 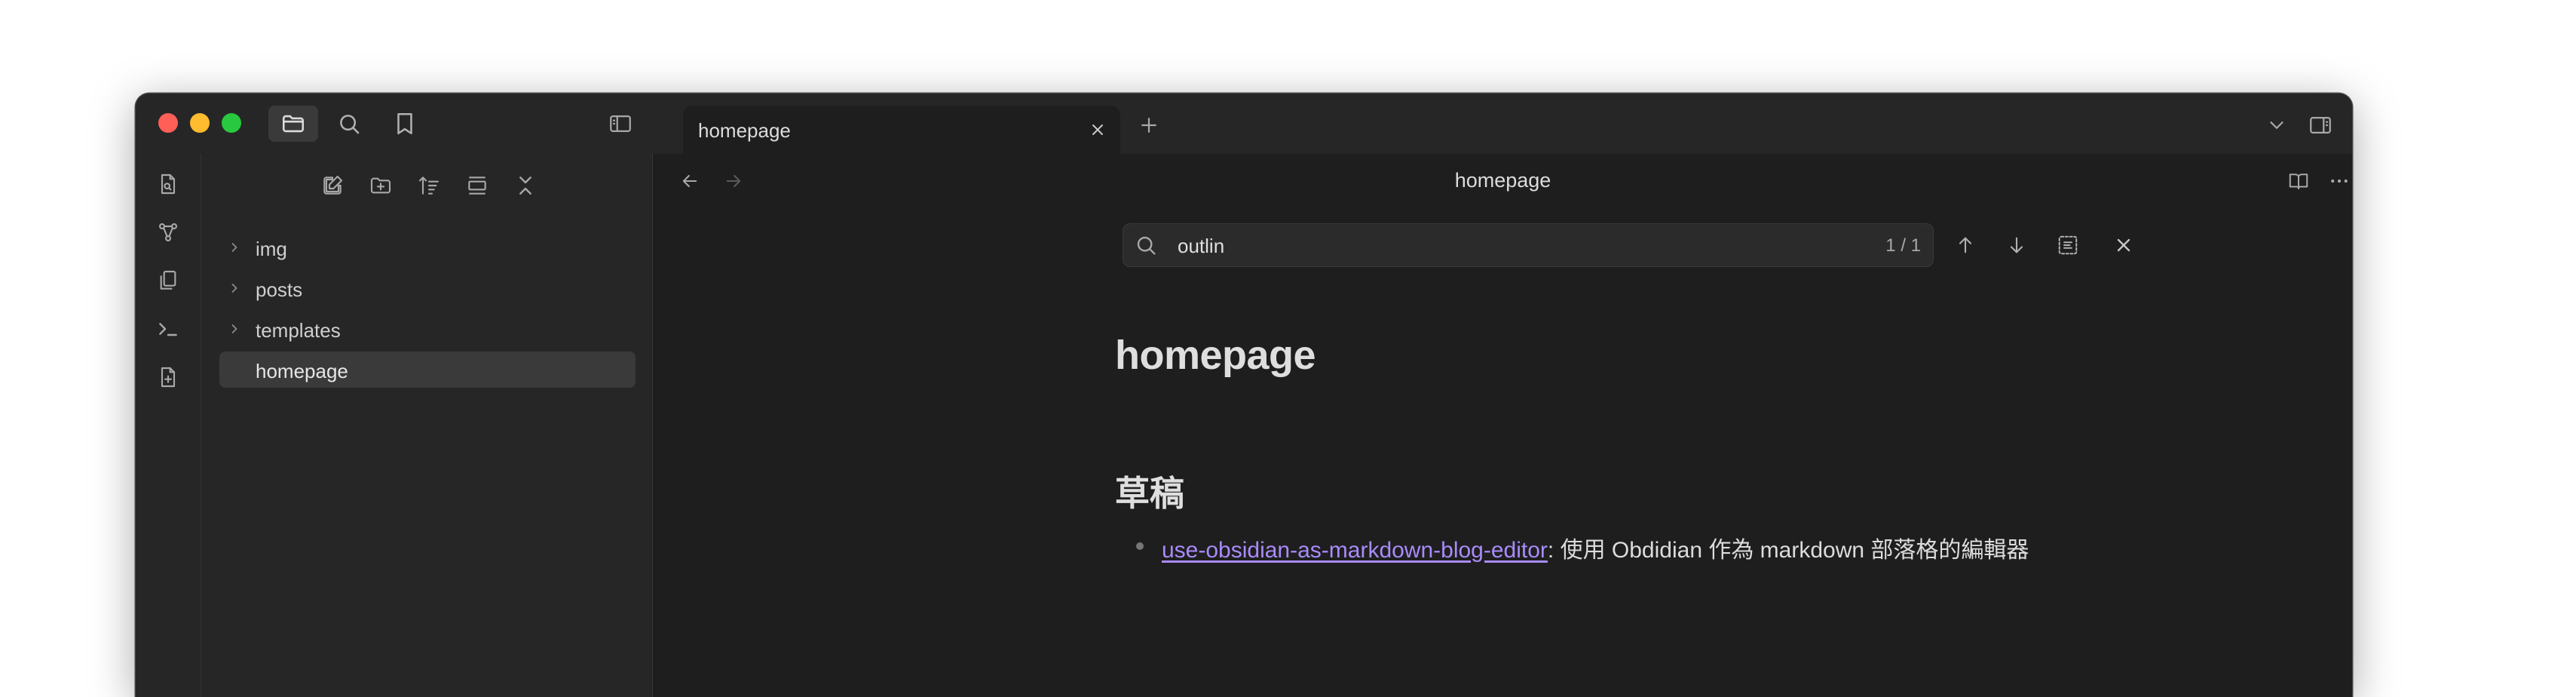 I want to click on bookmarks-view-button, so click(x=405, y=124).